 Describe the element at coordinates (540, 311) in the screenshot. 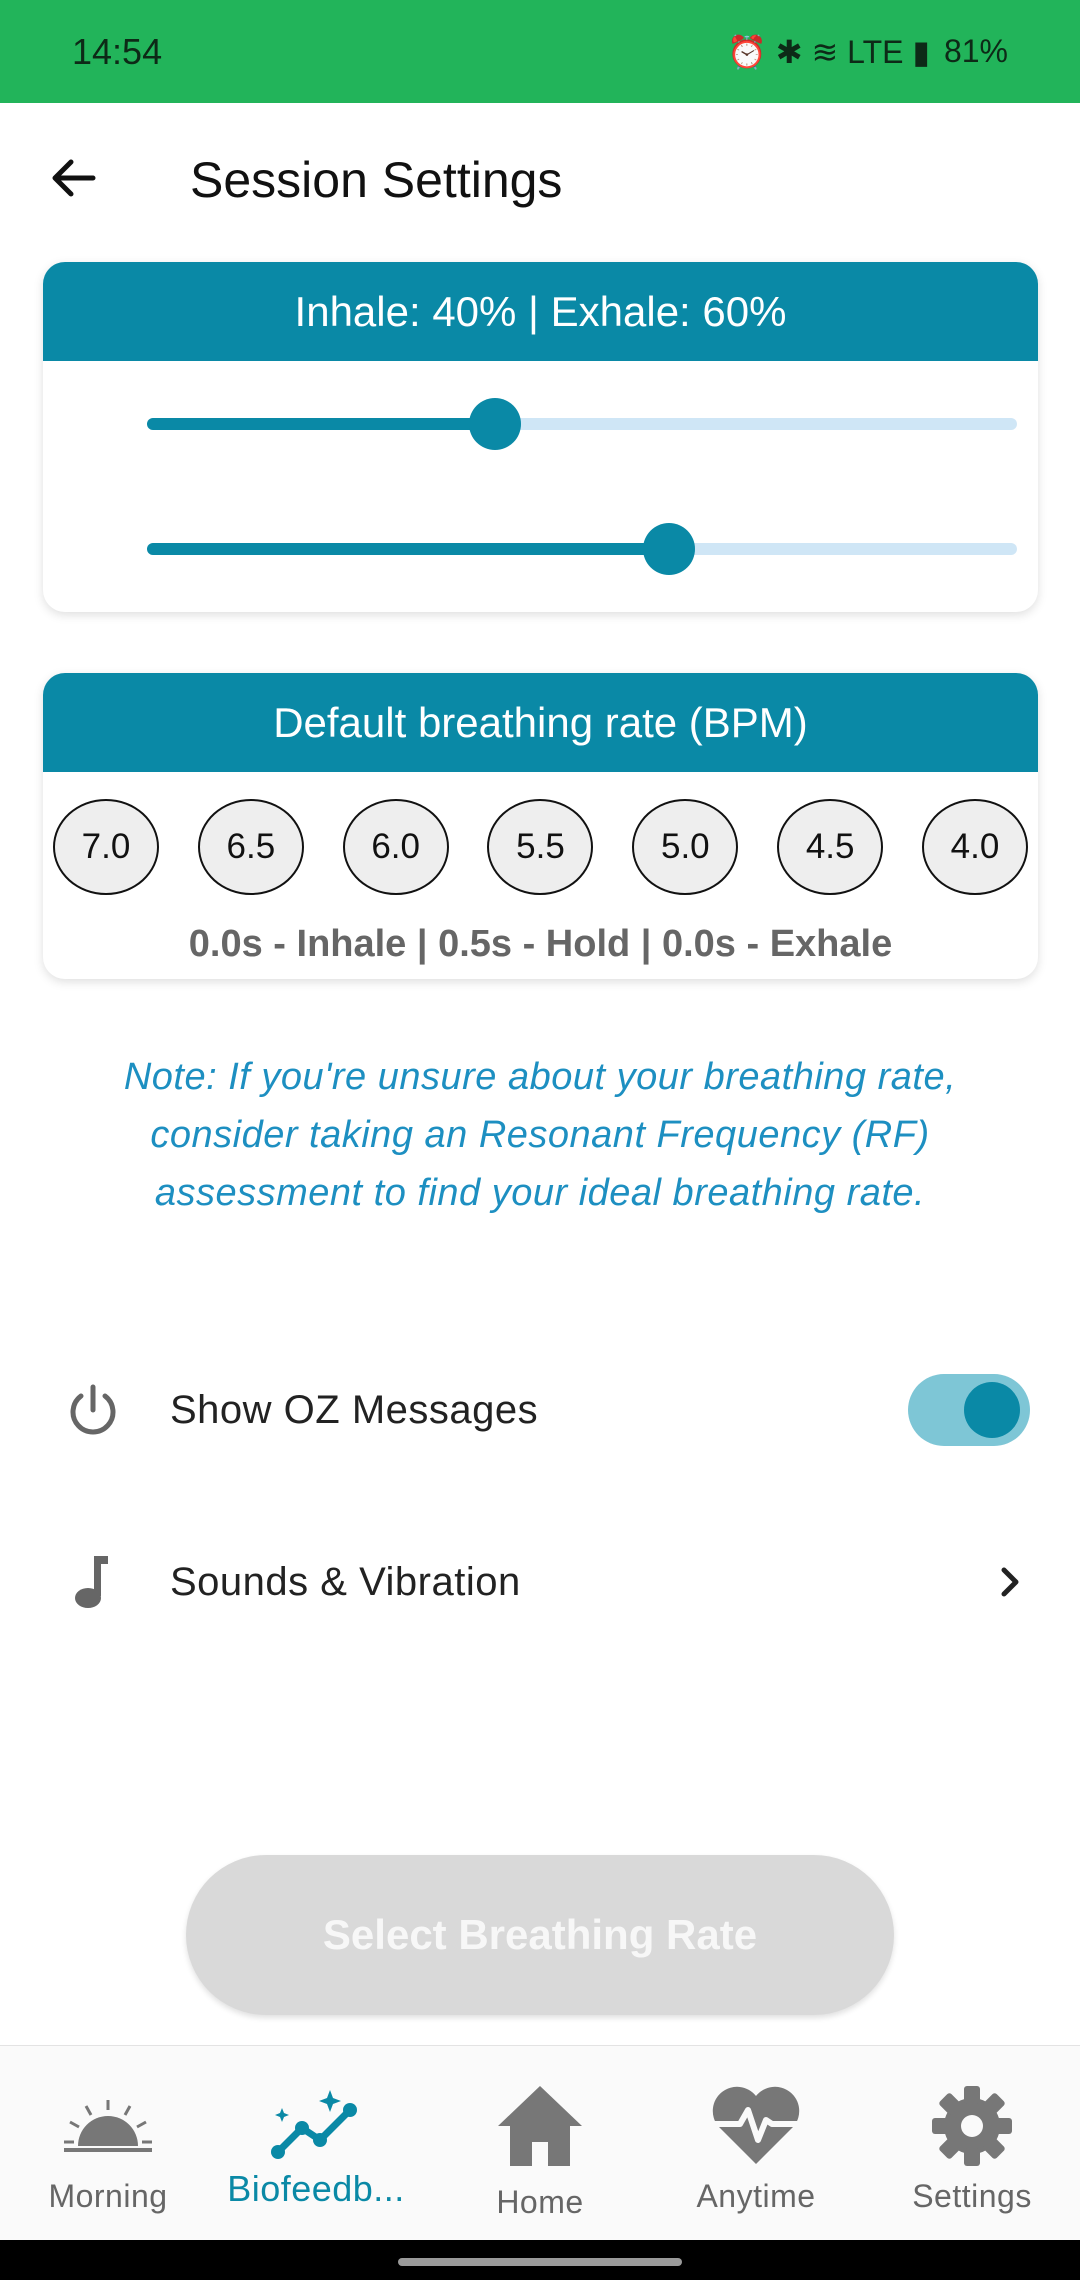

I see `inhale-exhale-header: Inhale: 40% | Exhale: 60%` at that location.